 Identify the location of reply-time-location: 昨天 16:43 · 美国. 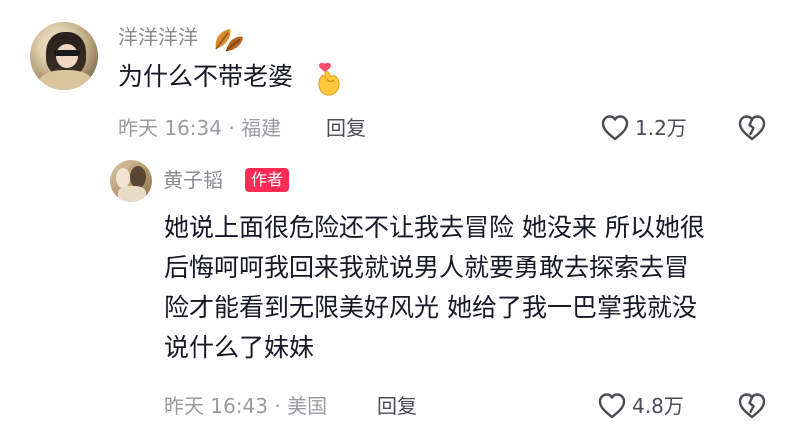
(246, 406).